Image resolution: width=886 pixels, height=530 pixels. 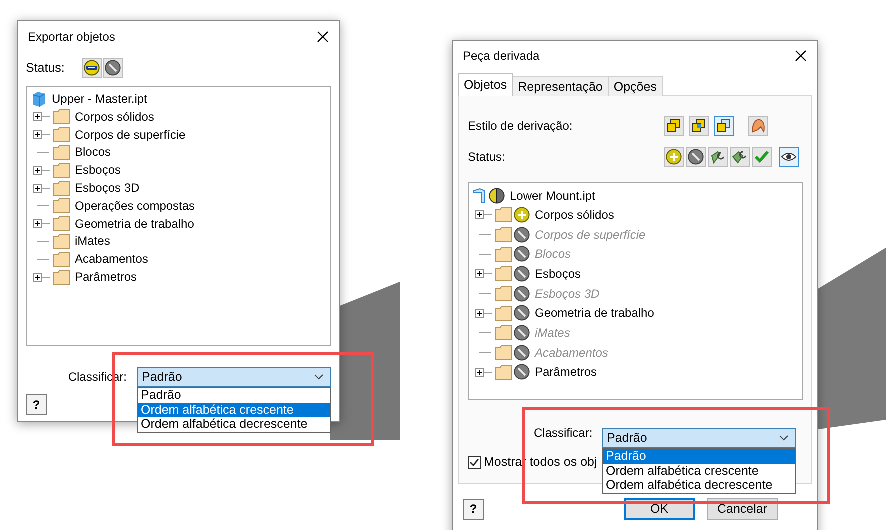 I want to click on tab: Representação, so click(x=560, y=86).